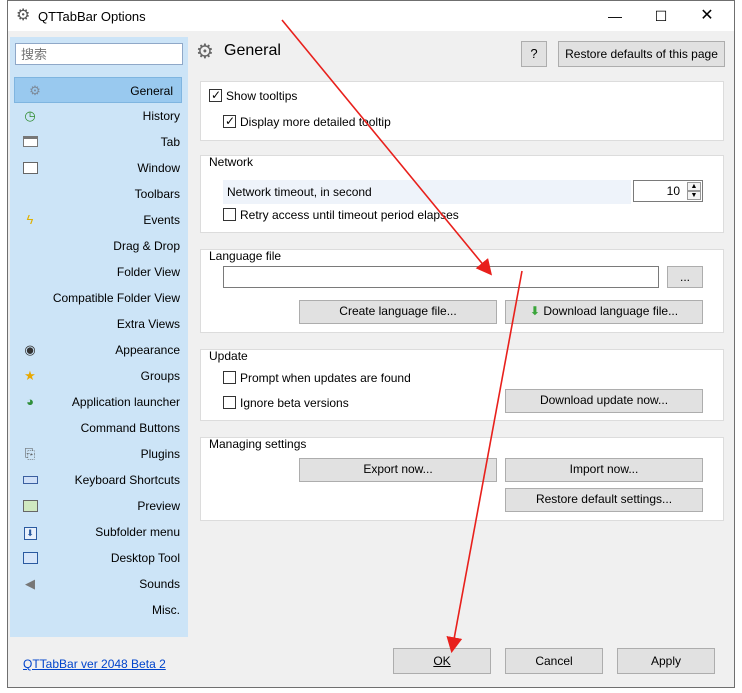 The image size is (742, 693). What do you see at coordinates (99, 272) in the screenshot?
I see `sidebar-item-folder-view: Folder View` at bounding box center [99, 272].